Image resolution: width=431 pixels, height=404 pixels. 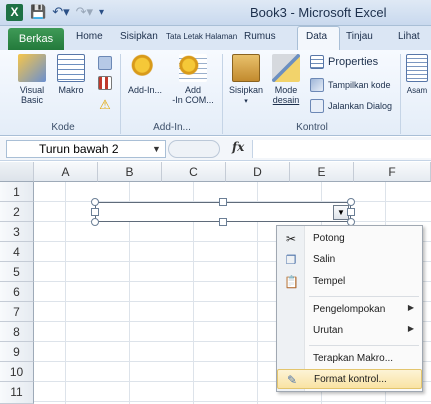 What do you see at coordinates (215, 13) in the screenshot?
I see `title-bar: X 💾 ↶▾ ↷▾ ▾ Book3 - Microsoft Excel` at bounding box center [215, 13].